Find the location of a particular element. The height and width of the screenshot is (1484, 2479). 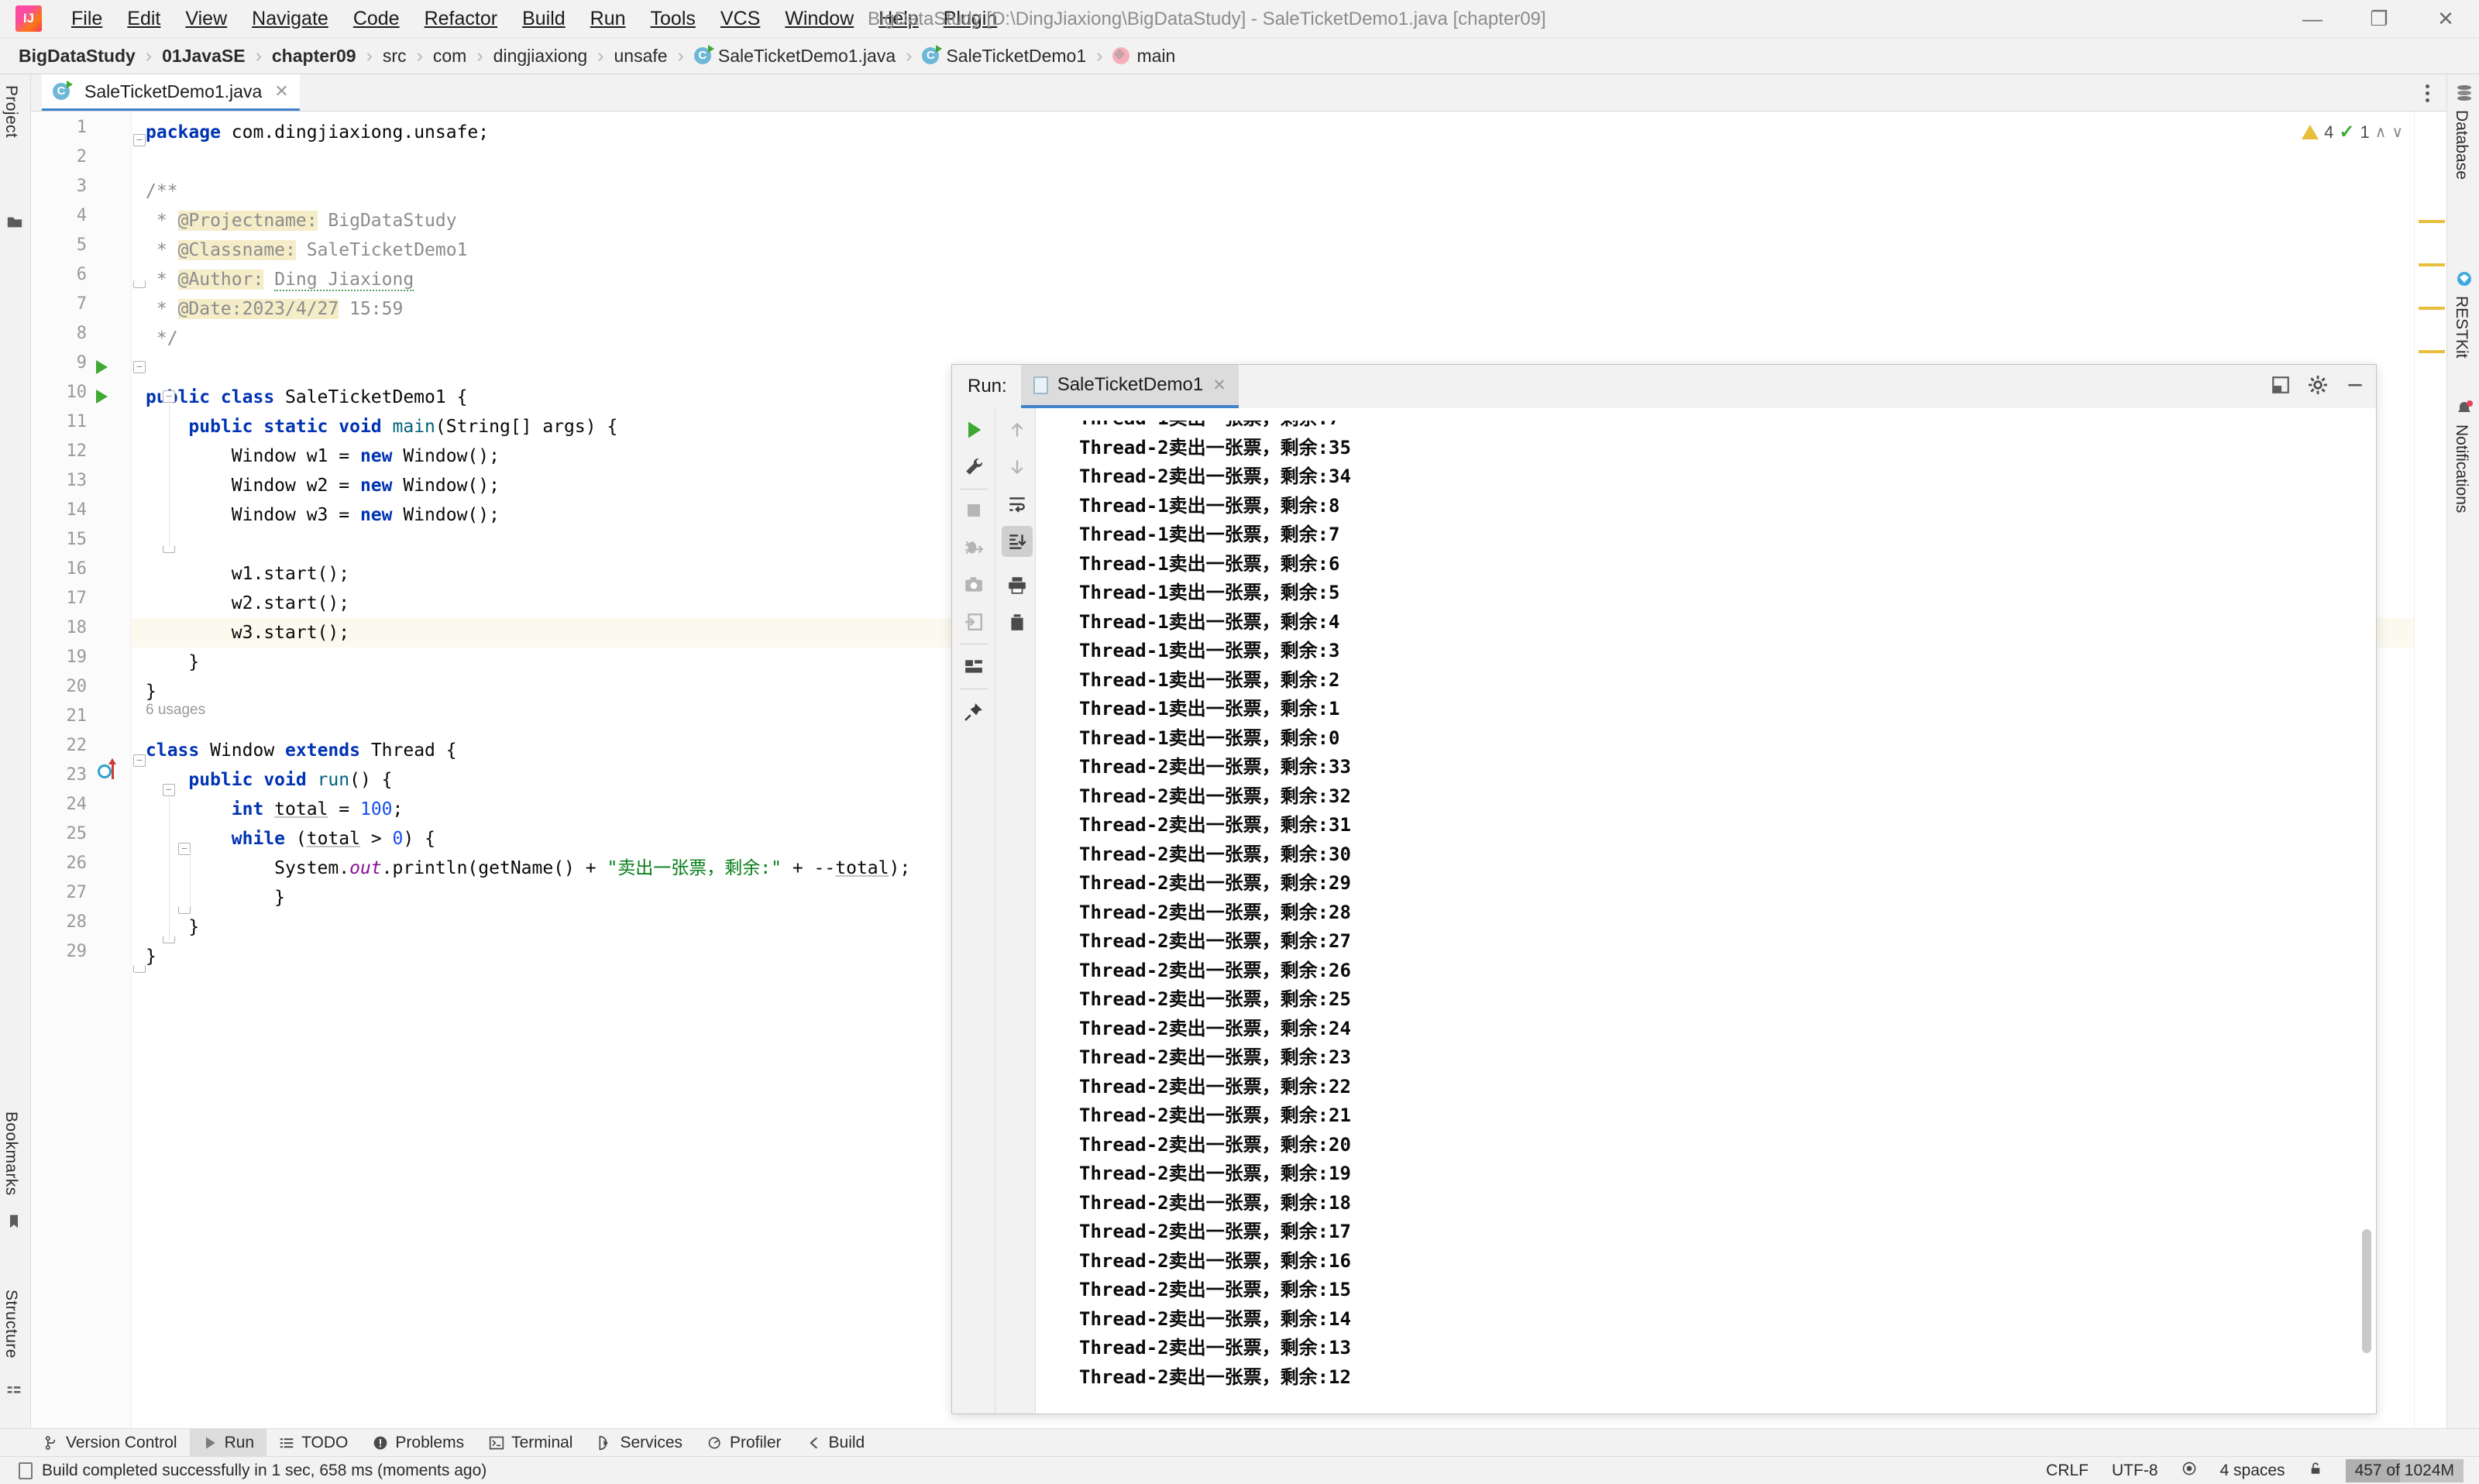

bottom-item-todo: TODO is located at coordinates (313, 1443).